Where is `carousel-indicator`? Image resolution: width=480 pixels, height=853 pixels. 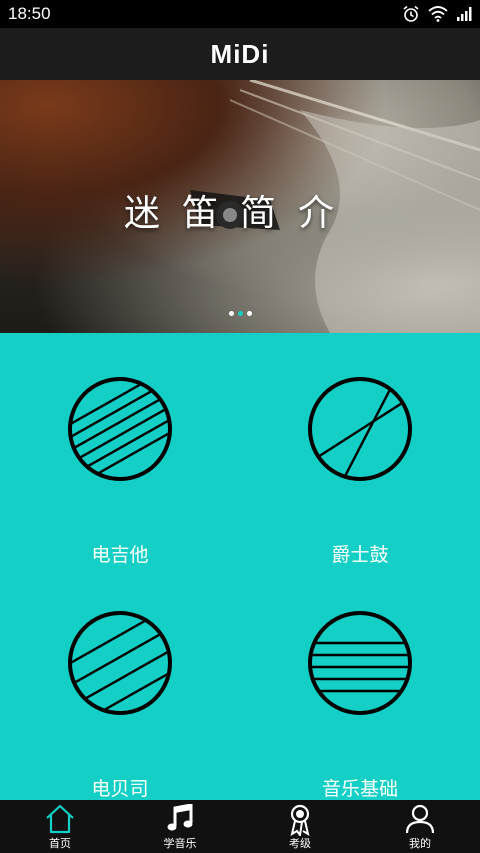
carousel-indicator is located at coordinates (240, 313).